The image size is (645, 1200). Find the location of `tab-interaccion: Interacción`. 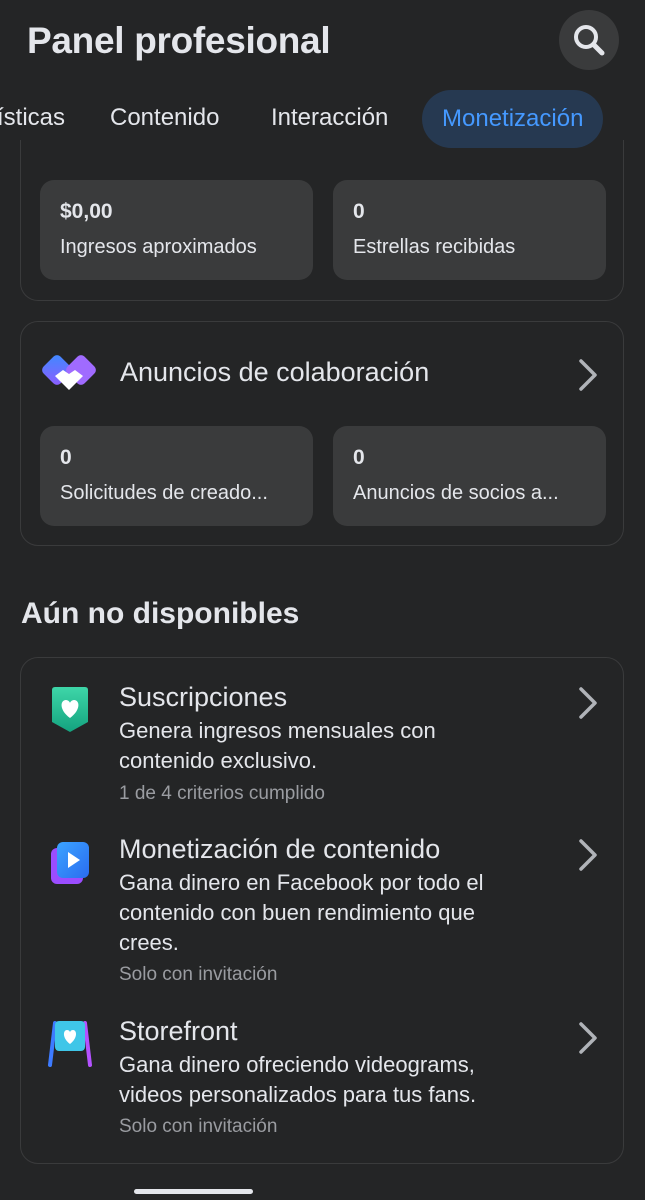

tab-interaccion: Interacción is located at coordinates (329, 118).